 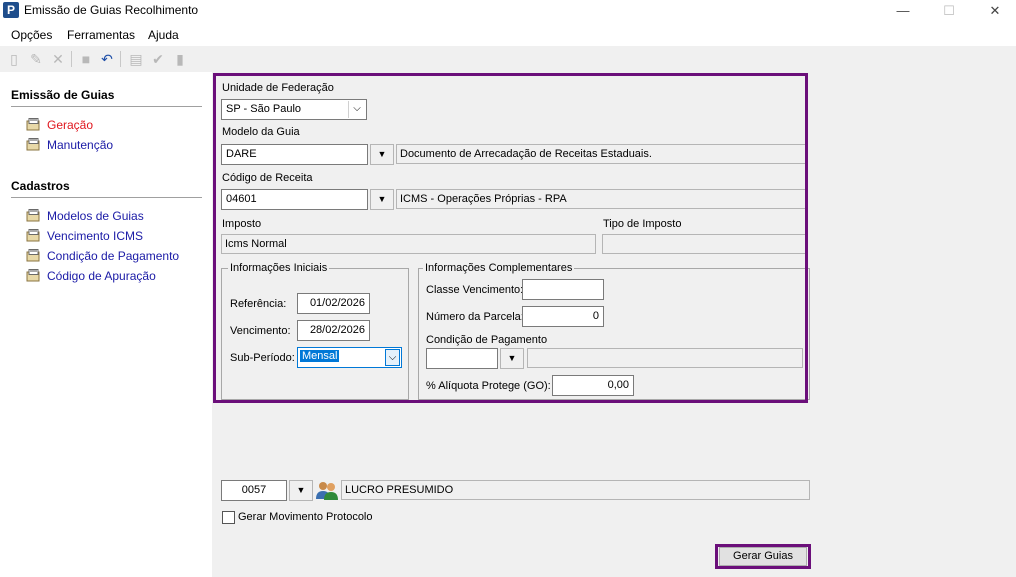 What do you see at coordinates (95, 216) in the screenshot?
I see `sidebar-item-modelos: Modelos de Guias` at bounding box center [95, 216].